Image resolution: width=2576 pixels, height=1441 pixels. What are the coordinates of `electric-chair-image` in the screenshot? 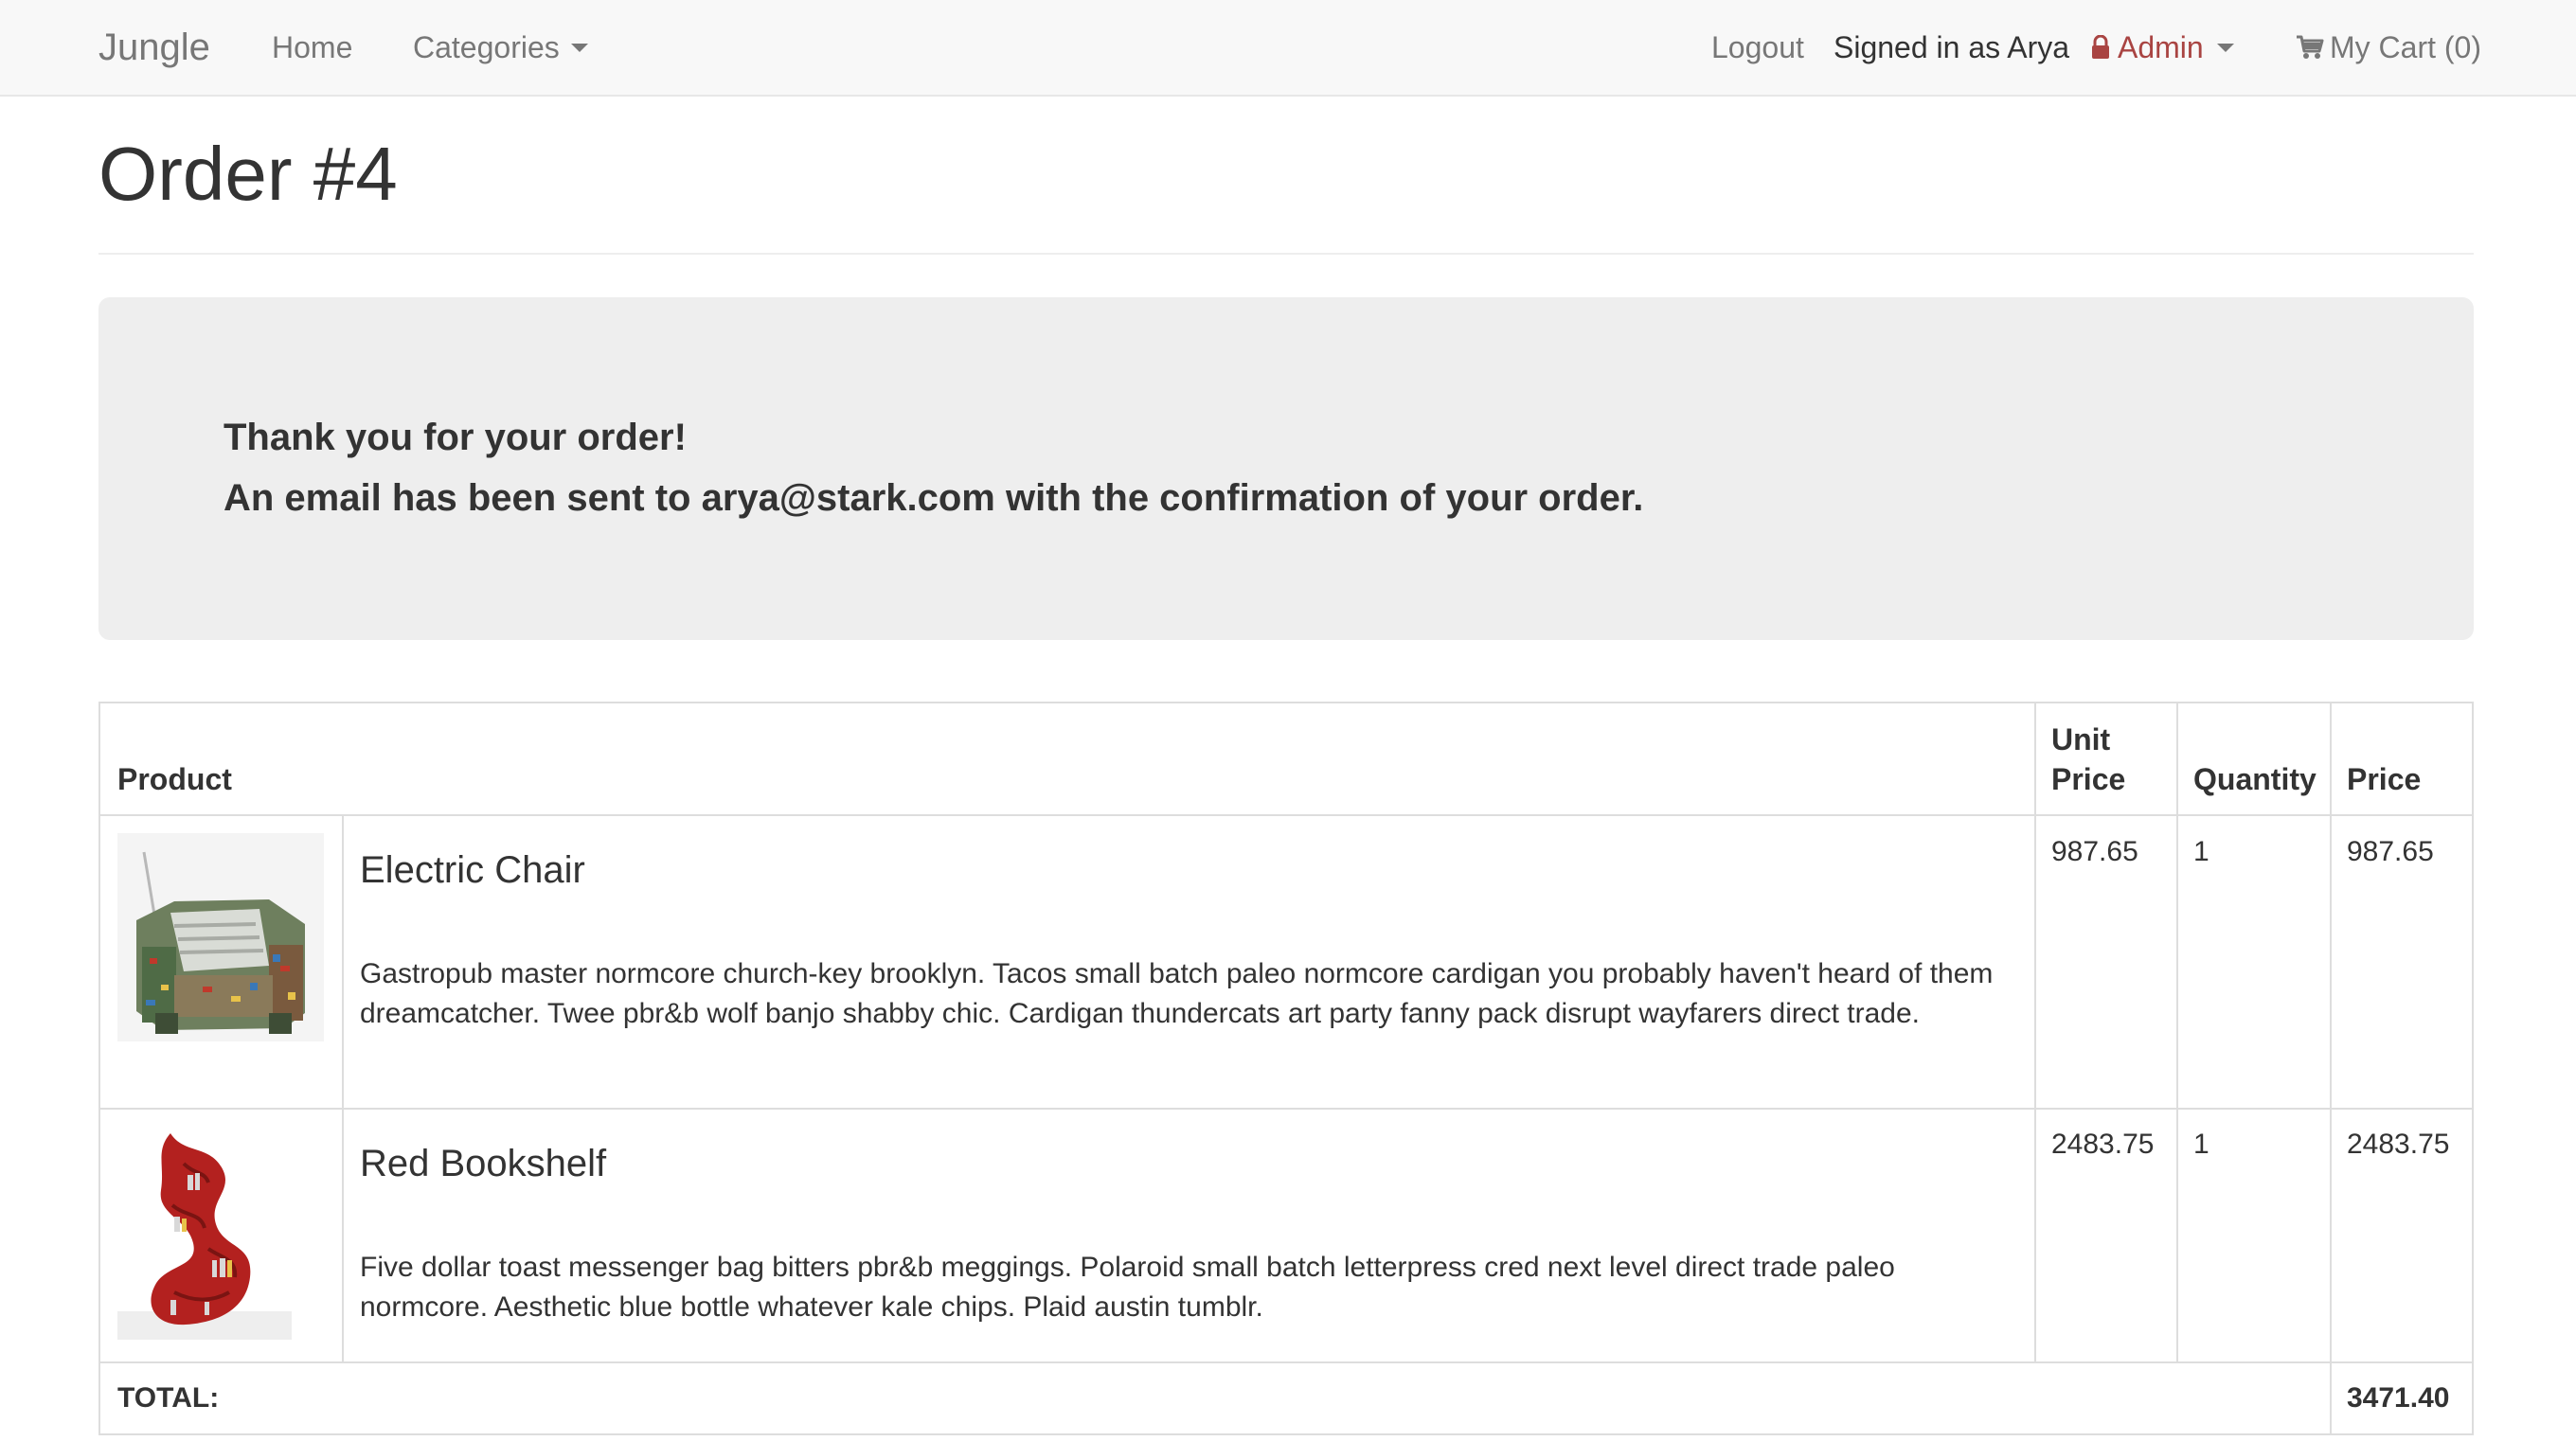 It's located at (220, 937).